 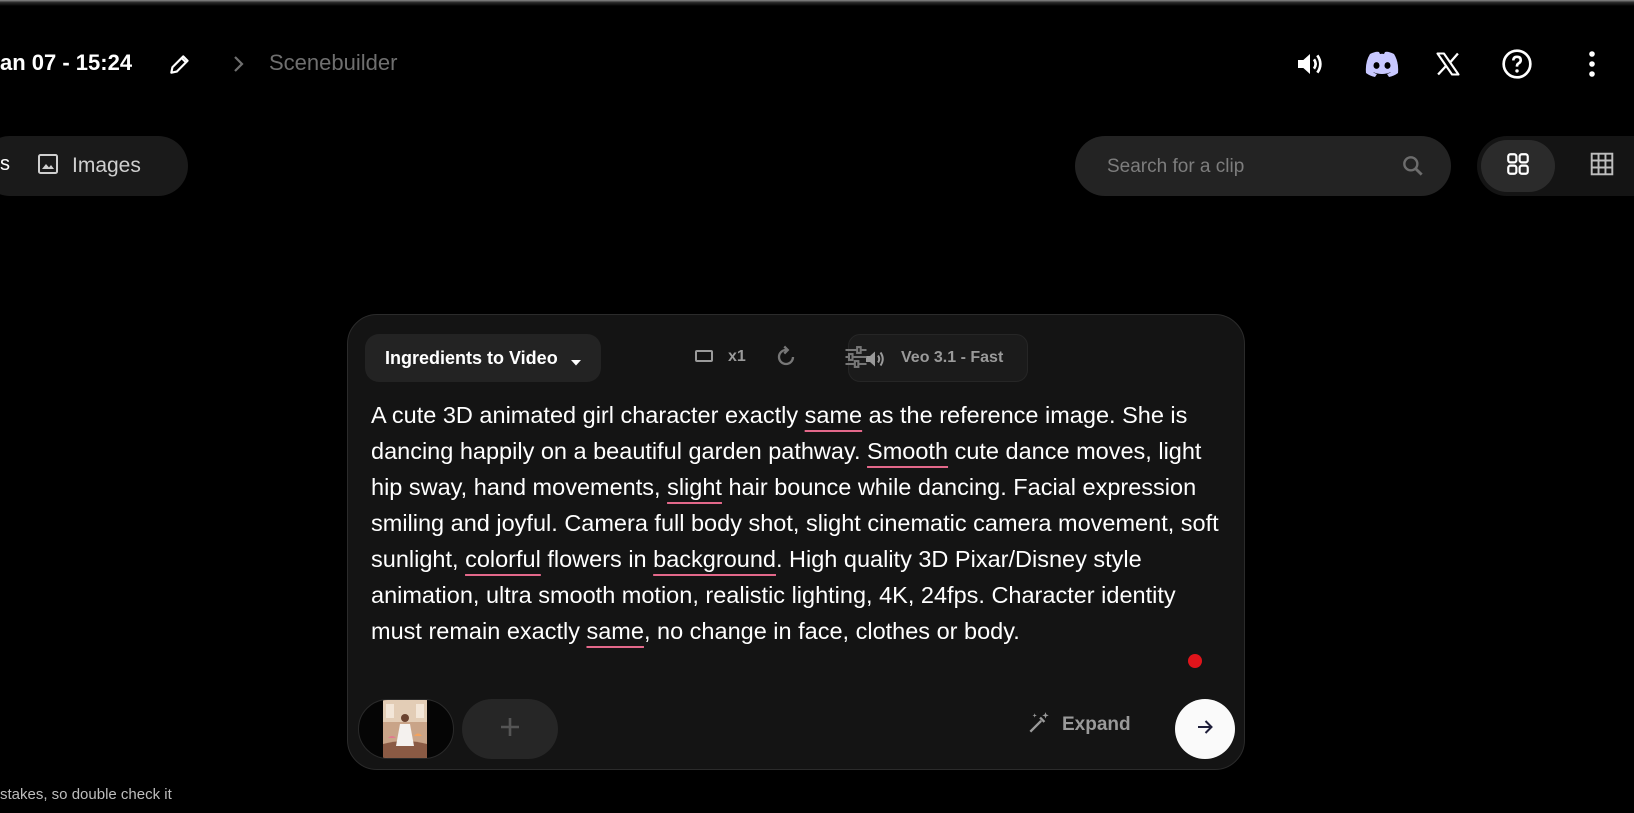 What do you see at coordinates (471, 358) in the screenshot?
I see `mode-label: Ingredients to Video` at bounding box center [471, 358].